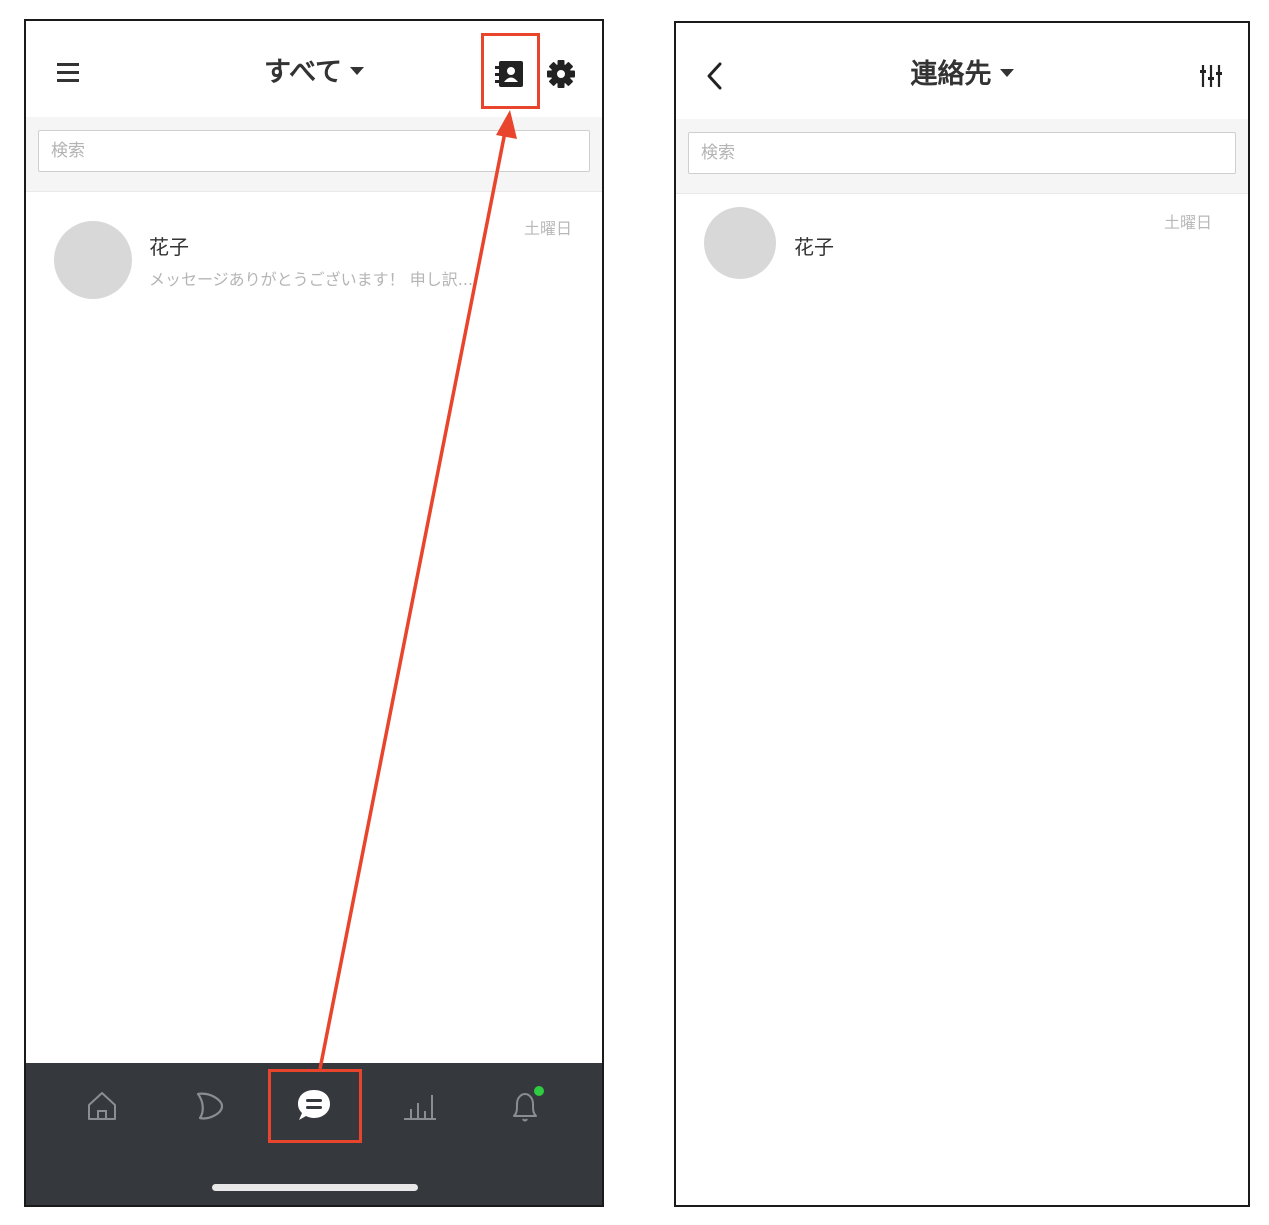  I want to click on chat-tab-highlight, so click(315, 1106).